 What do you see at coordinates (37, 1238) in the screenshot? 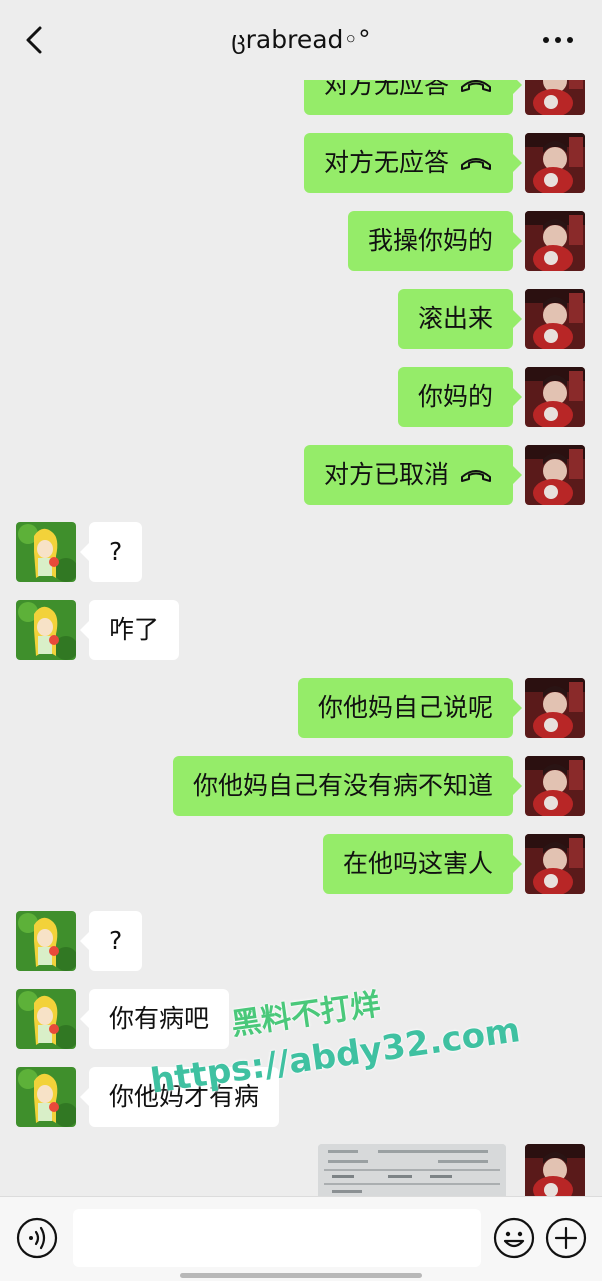
I see `voice-icon` at bounding box center [37, 1238].